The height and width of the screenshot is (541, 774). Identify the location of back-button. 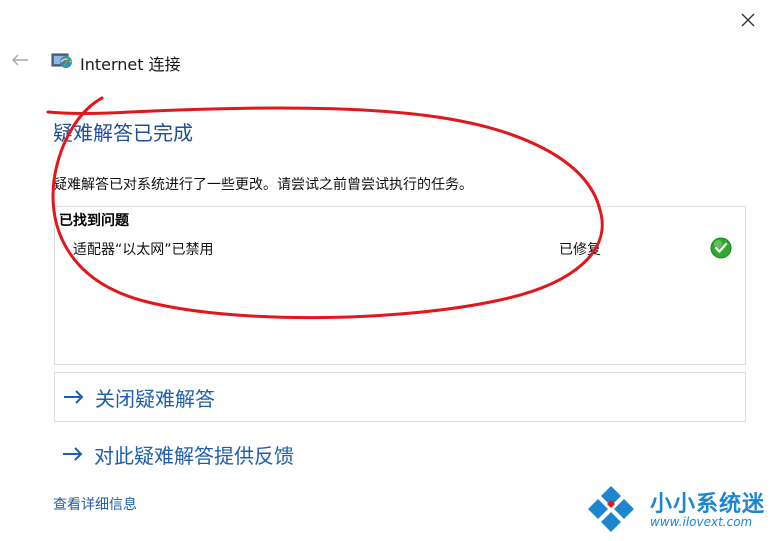
(20, 60).